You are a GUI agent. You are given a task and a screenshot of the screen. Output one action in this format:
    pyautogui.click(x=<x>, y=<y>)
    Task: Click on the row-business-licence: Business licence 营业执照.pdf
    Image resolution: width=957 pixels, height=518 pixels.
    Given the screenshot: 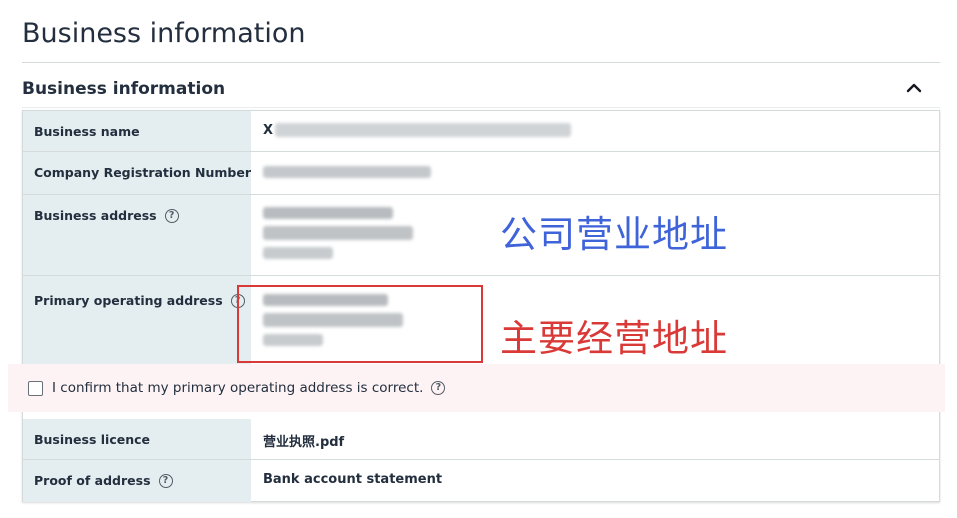 What is the action you would take?
    pyautogui.click(x=481, y=439)
    